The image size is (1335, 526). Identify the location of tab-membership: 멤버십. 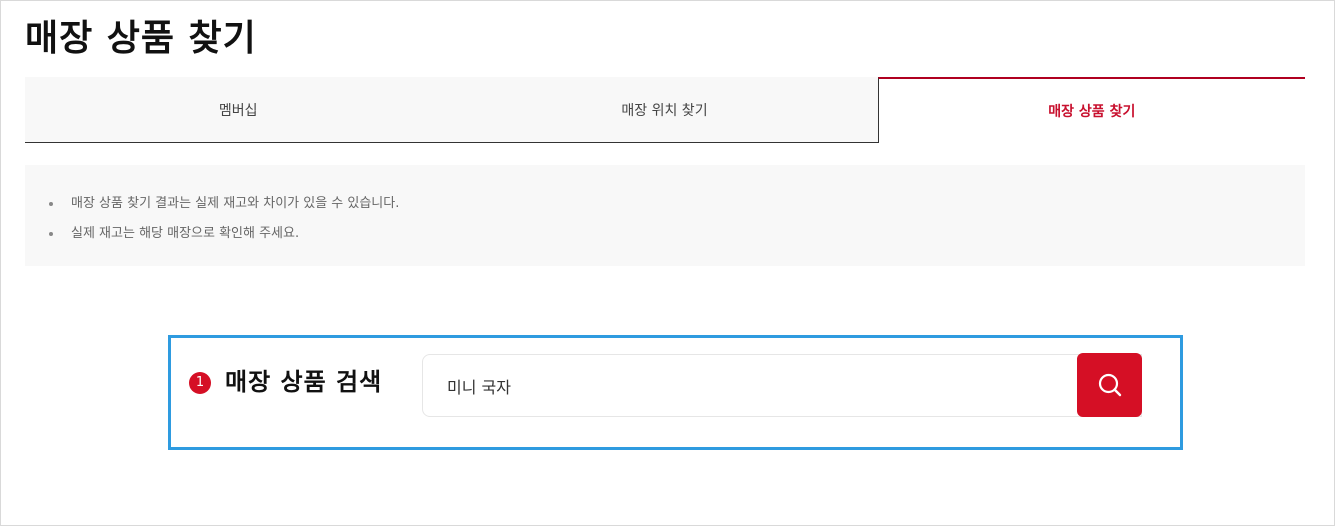
(238, 110).